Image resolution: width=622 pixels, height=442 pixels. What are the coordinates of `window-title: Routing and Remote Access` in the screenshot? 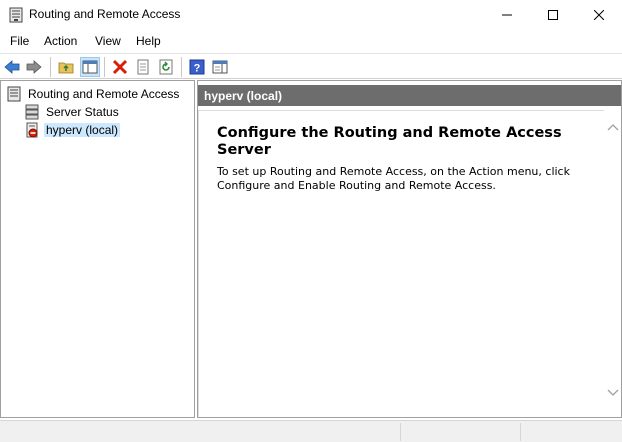 It's located at (105, 14).